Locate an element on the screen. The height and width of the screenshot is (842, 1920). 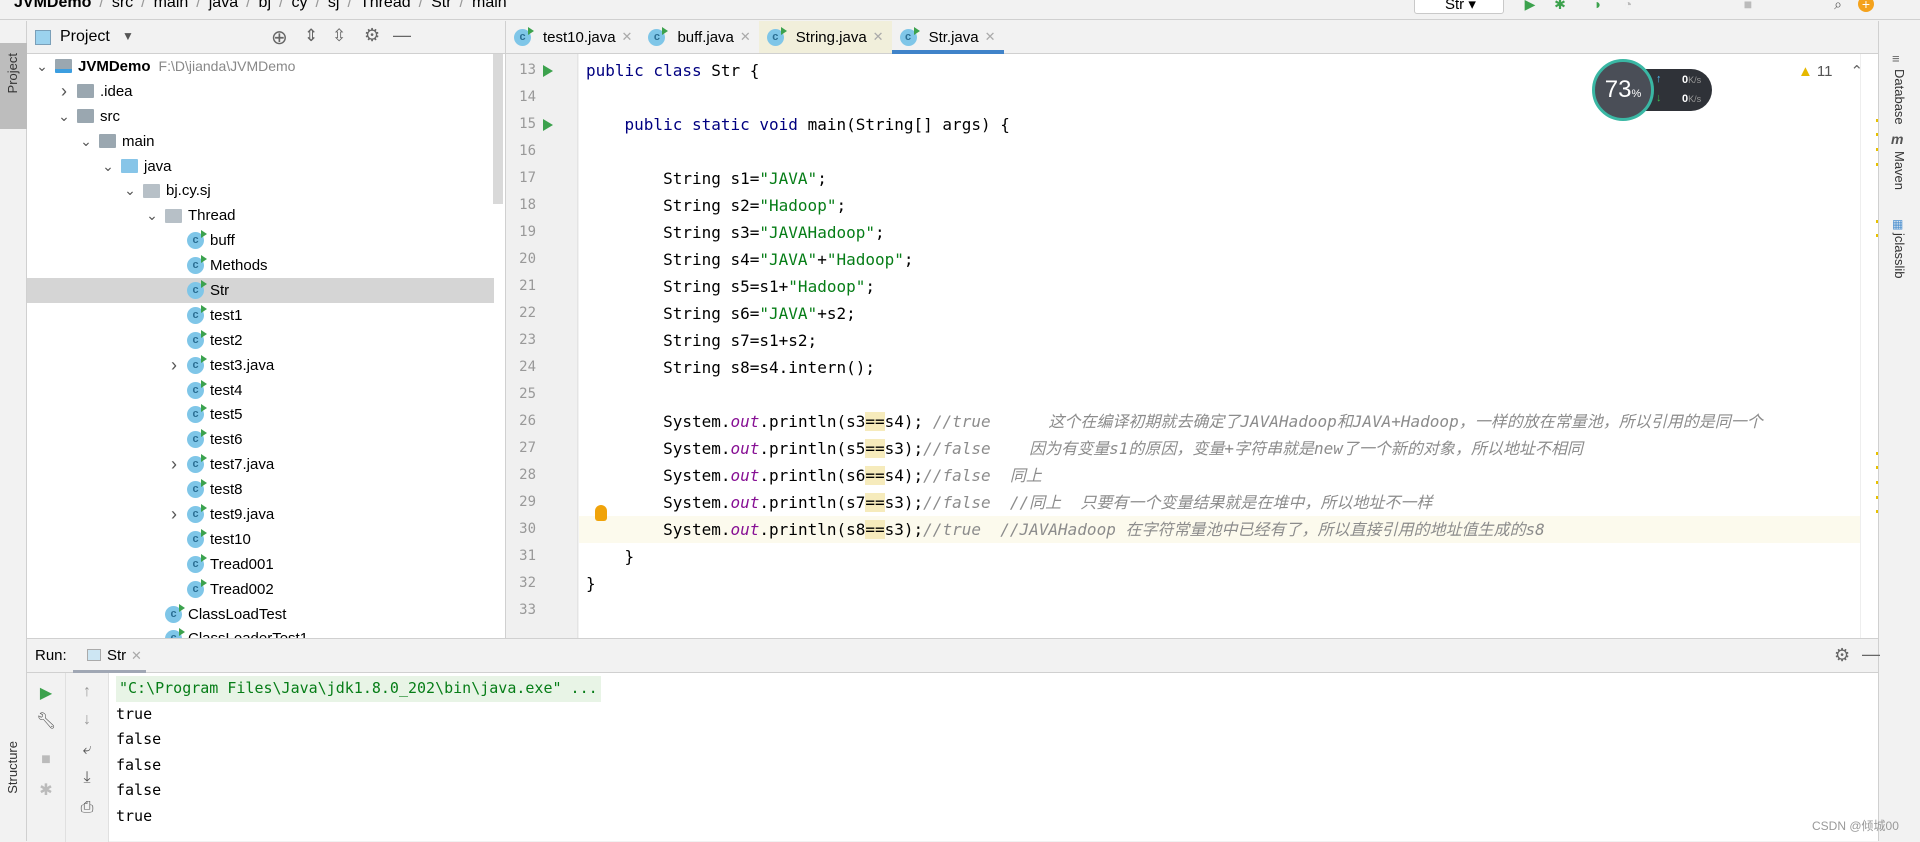
soft-wrap-icon: ⤶ is located at coordinates (87, 750).